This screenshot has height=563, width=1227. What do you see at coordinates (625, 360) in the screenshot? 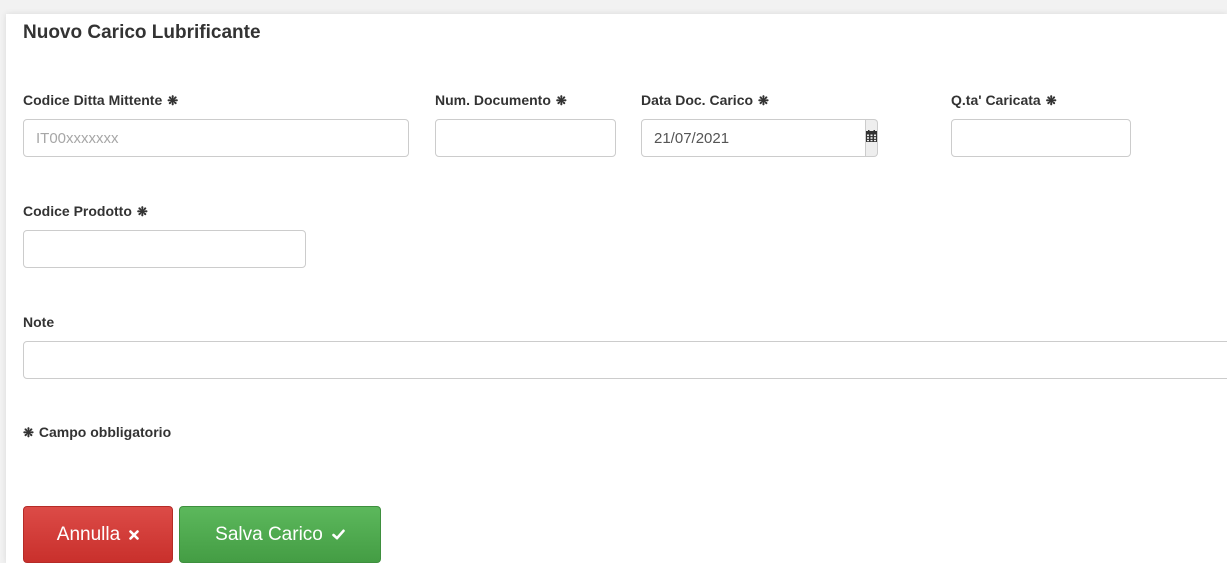
I see `note-input` at bounding box center [625, 360].